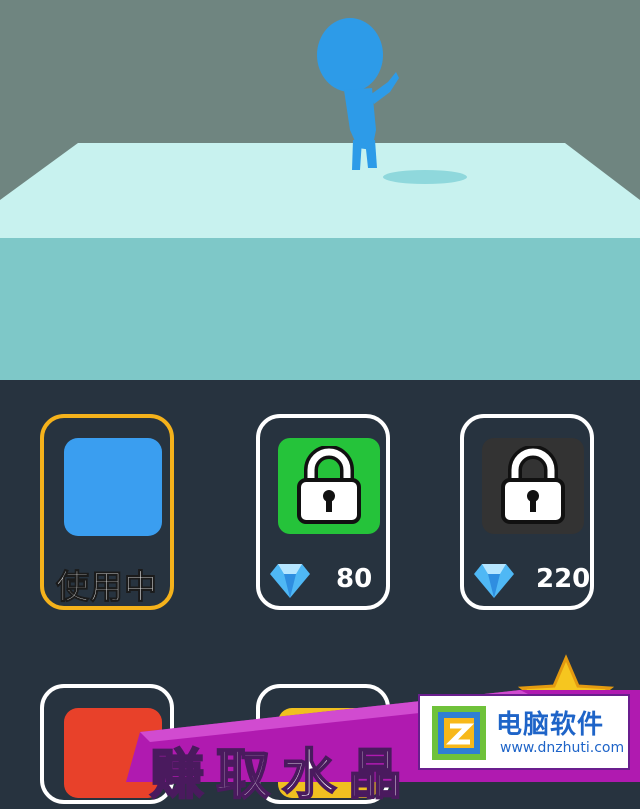  I want to click on color-swatch-blue, so click(113, 487).